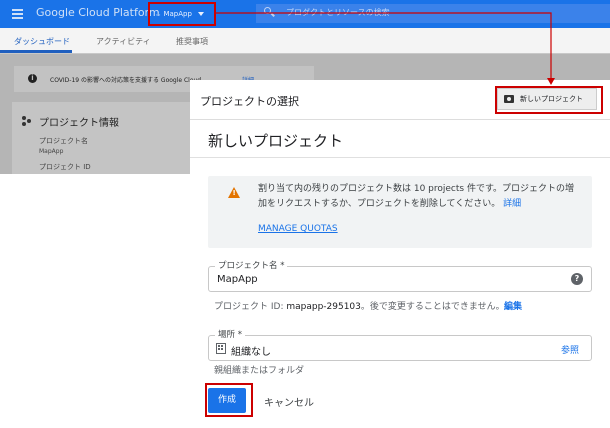 The image size is (610, 428). I want to click on connector-arrow, so click(385, 48).